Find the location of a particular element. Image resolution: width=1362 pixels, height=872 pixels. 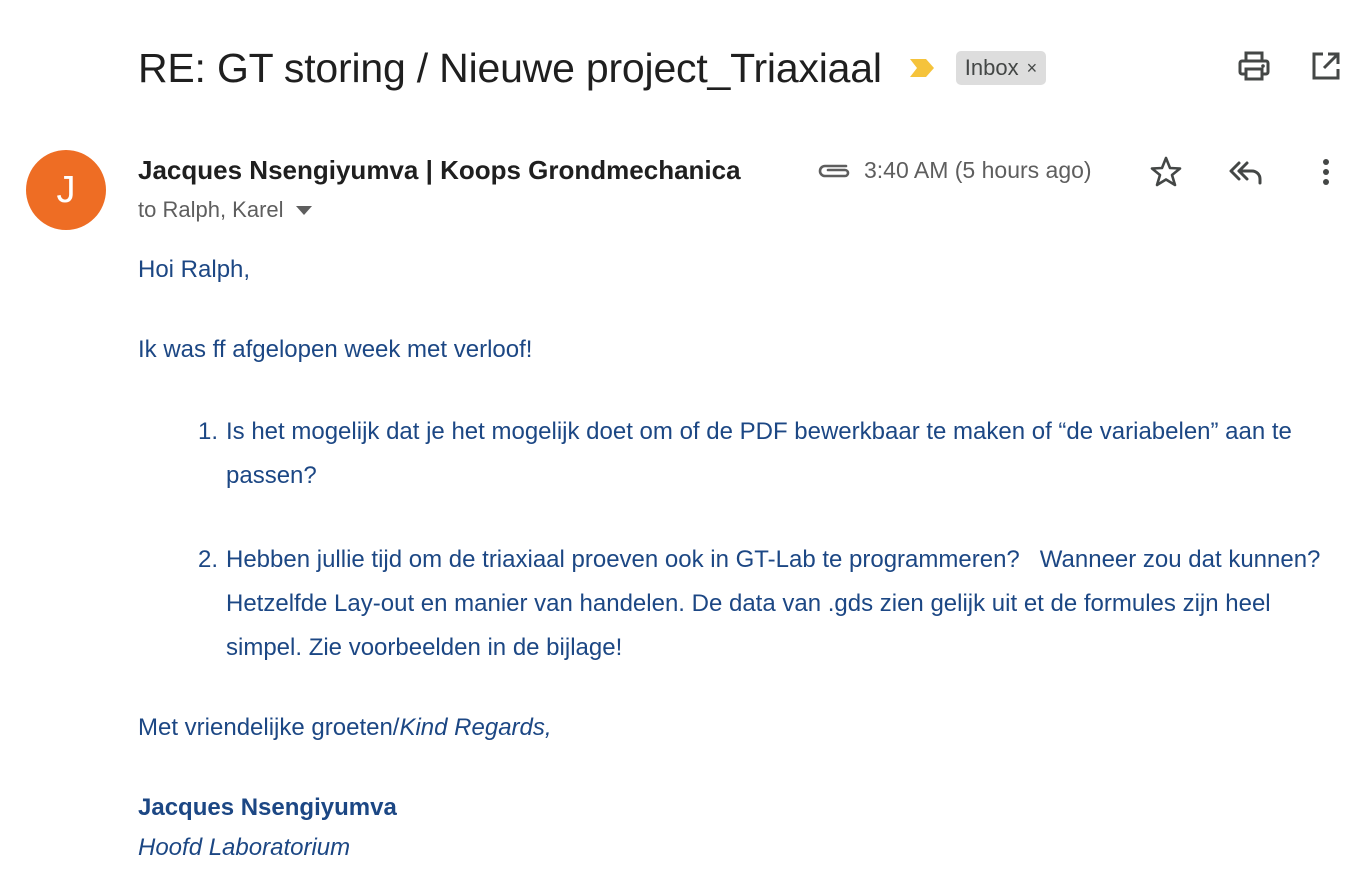

recipients-row: to Ralph, Karel is located at coordinates (225, 210).